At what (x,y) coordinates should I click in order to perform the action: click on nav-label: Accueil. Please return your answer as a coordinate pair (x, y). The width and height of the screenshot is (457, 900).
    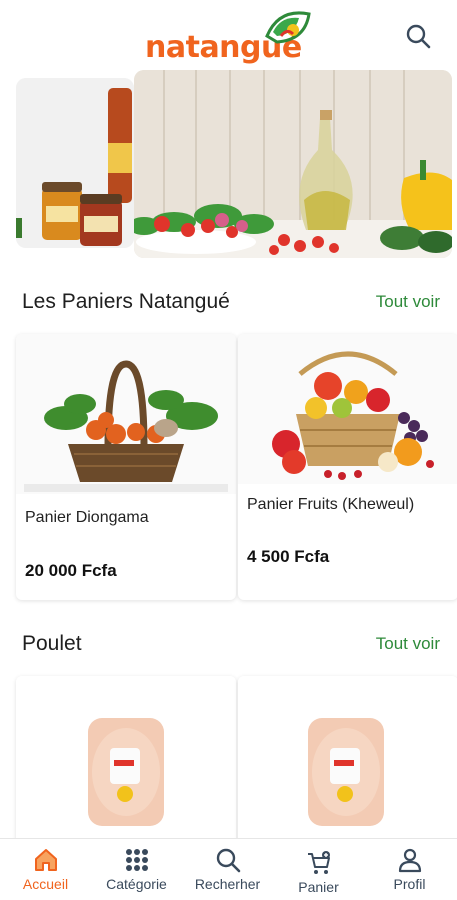
    Looking at the image, I should click on (45, 884).